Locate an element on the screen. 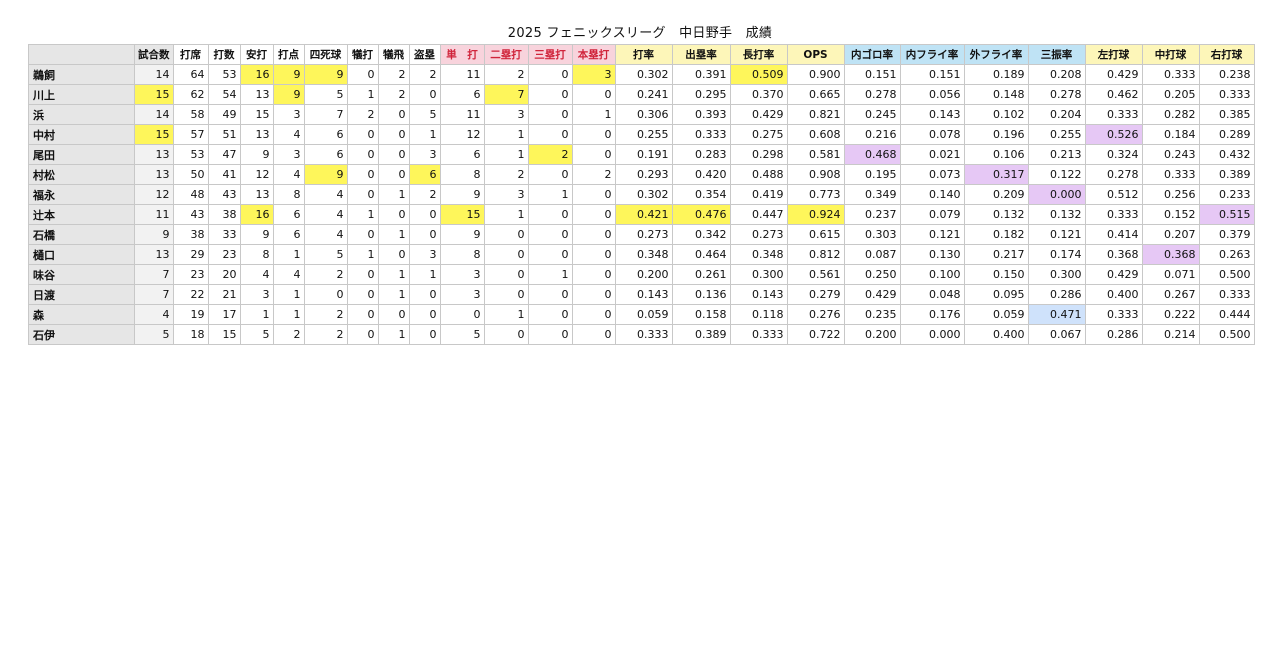  stat-cell: 0.243 is located at coordinates (1170, 154).